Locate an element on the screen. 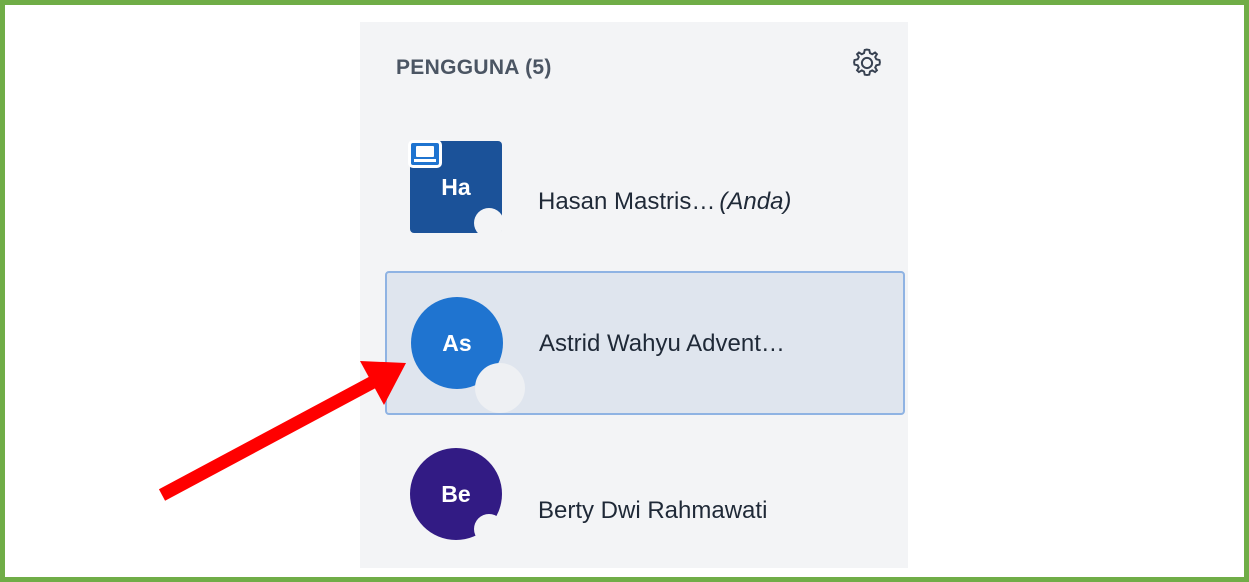 The image size is (1249, 582). user-list-item-berty: Be Berty Dwi Rahmawati is located at coordinates (646, 487).